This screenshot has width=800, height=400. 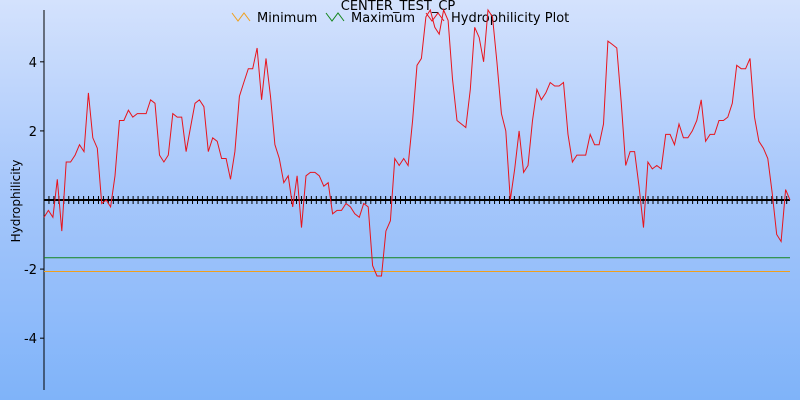 What do you see at coordinates (30, 339) in the screenshot?
I see `y-tick-label: -4` at bounding box center [30, 339].